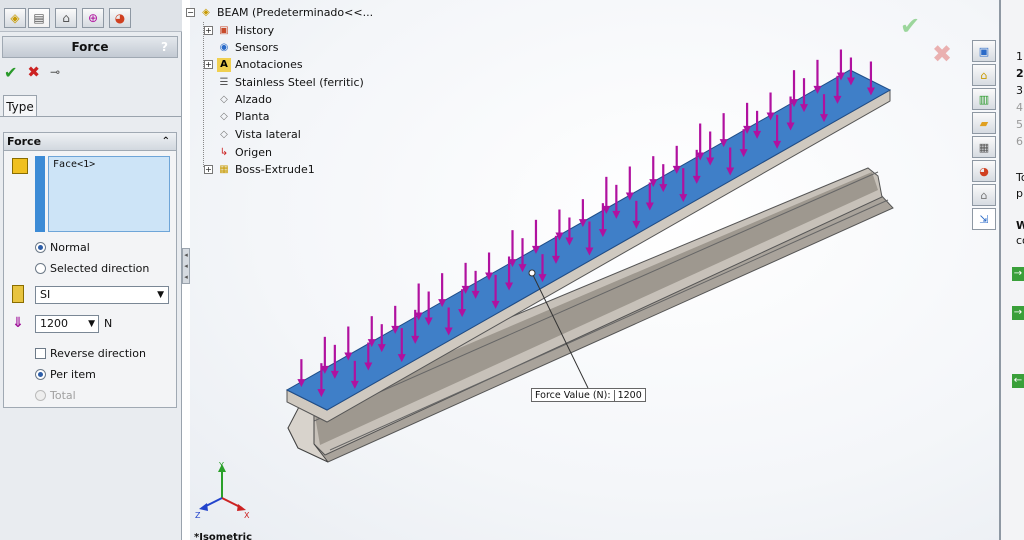  I want to click on extrude-icon: ▦, so click(224, 169).